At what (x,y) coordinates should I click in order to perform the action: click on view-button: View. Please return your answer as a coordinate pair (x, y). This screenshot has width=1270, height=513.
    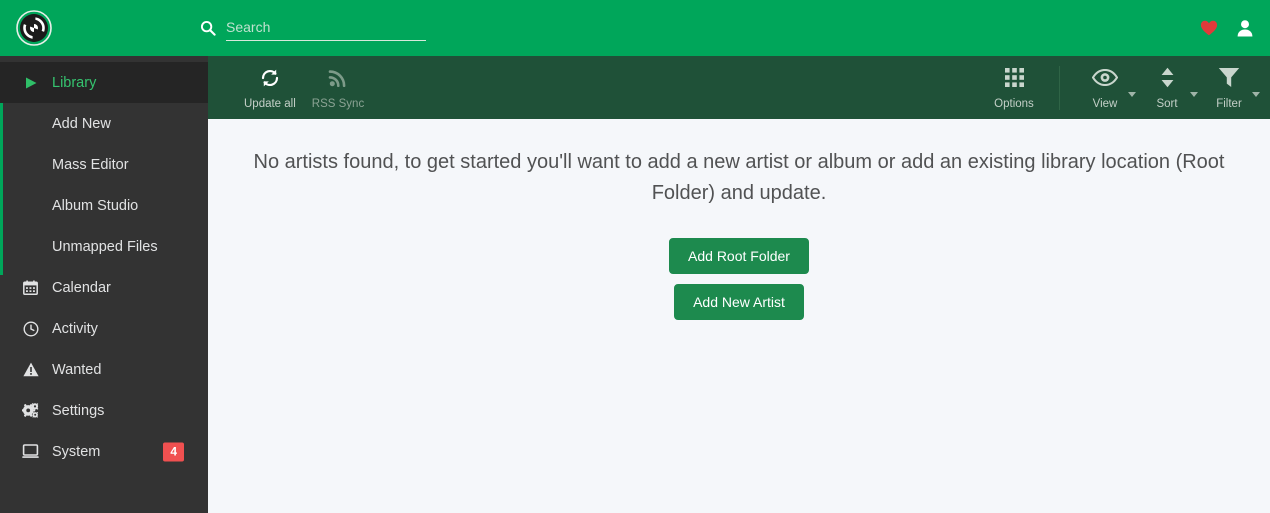
    Looking at the image, I should click on (1105, 87).